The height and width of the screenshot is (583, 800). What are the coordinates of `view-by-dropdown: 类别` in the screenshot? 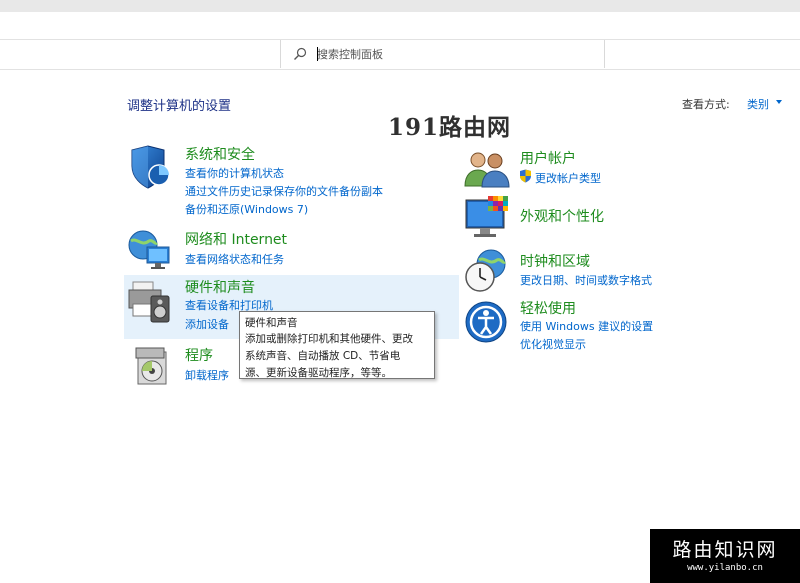 It's located at (758, 104).